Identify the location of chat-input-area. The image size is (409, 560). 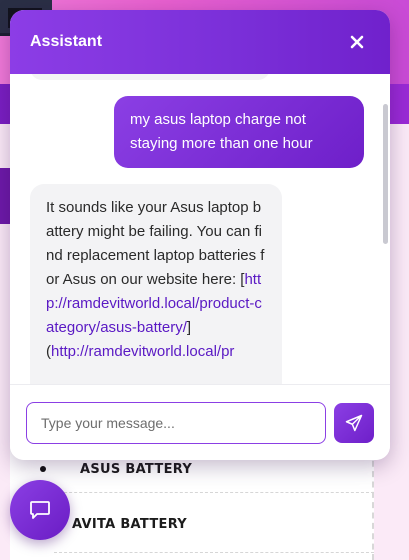
(200, 422).